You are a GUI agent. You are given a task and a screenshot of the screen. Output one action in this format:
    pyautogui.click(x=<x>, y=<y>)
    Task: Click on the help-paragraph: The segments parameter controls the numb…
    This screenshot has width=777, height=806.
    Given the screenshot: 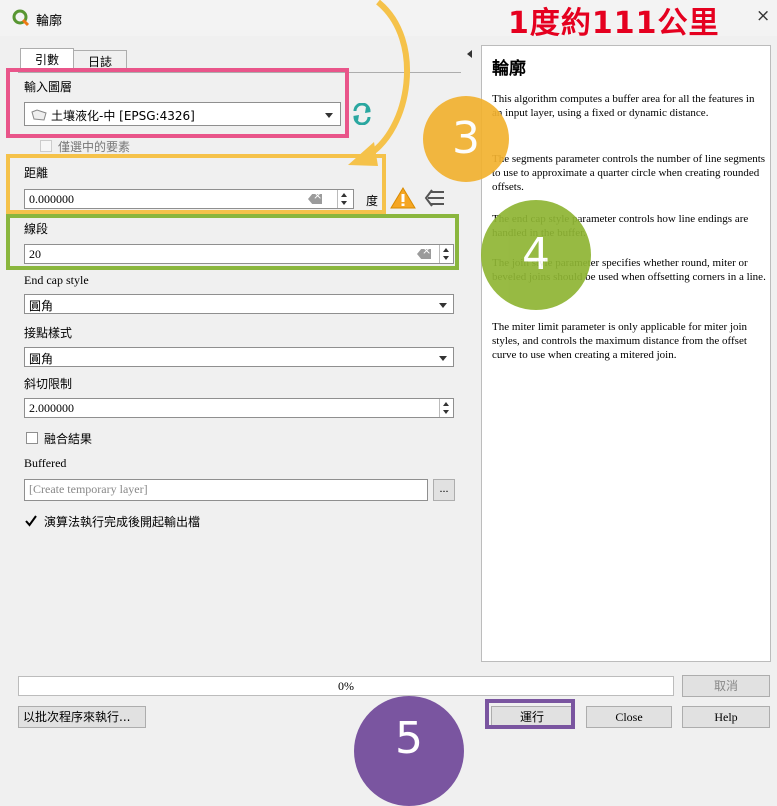 What is the action you would take?
    pyautogui.click(x=629, y=173)
    